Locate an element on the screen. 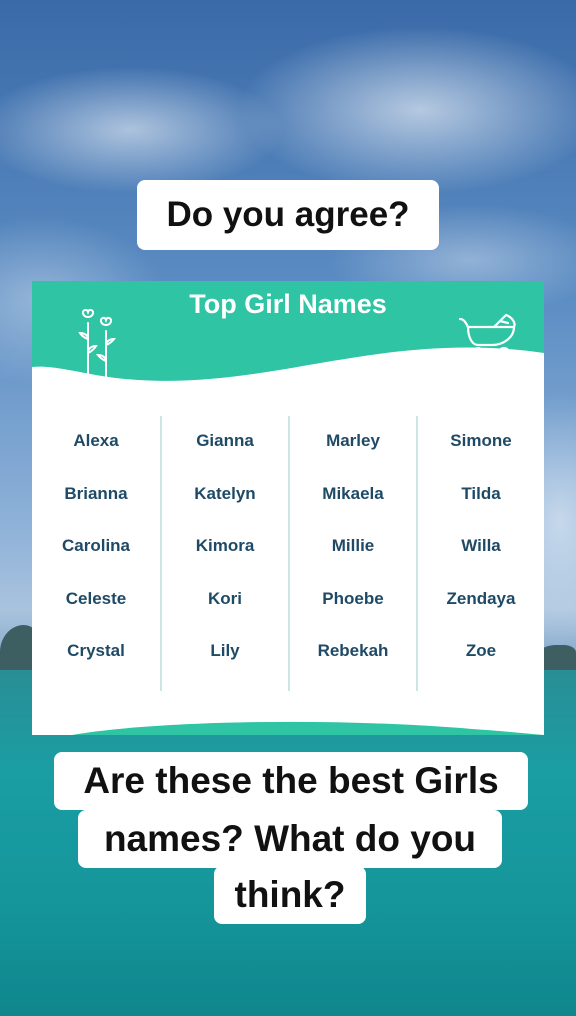  stroller-icon is located at coordinates (487, 336).